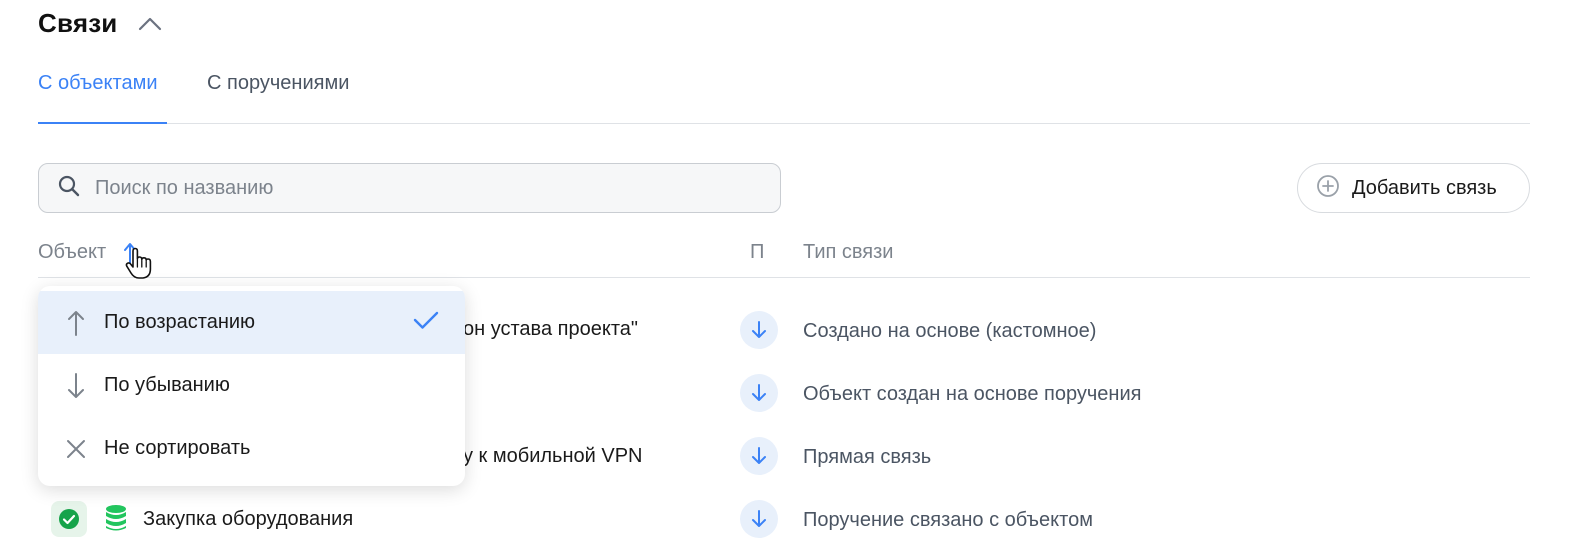  What do you see at coordinates (76, 449) in the screenshot?
I see `close-icon` at bounding box center [76, 449].